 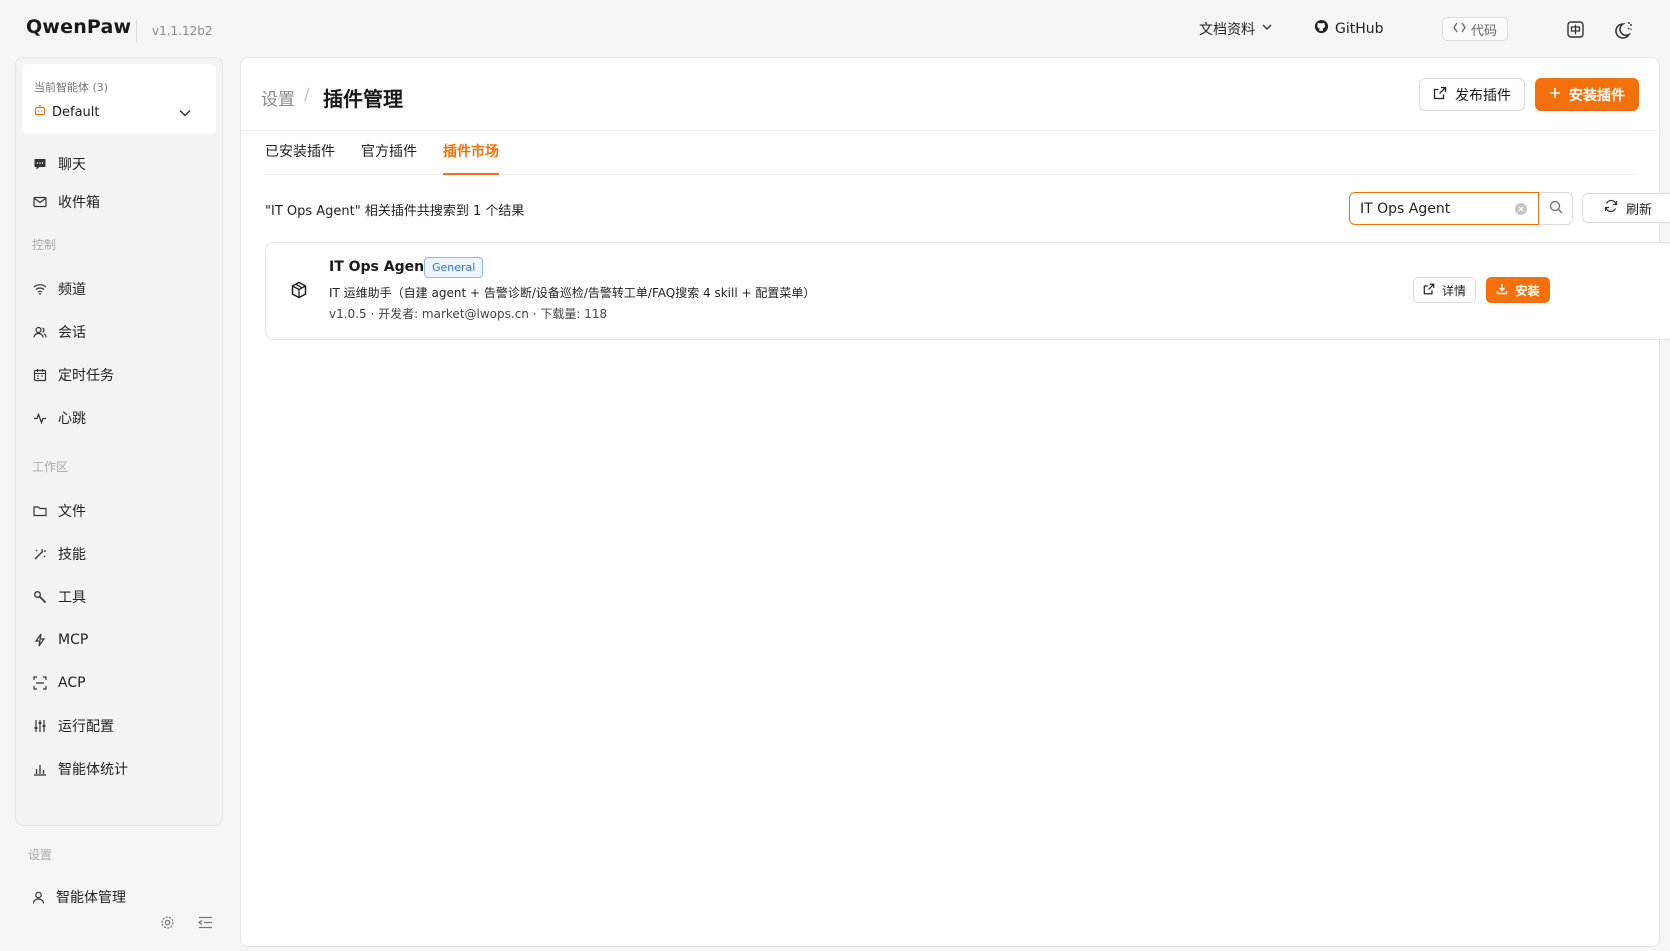 I want to click on github-link: GitHub, so click(x=1349, y=28).